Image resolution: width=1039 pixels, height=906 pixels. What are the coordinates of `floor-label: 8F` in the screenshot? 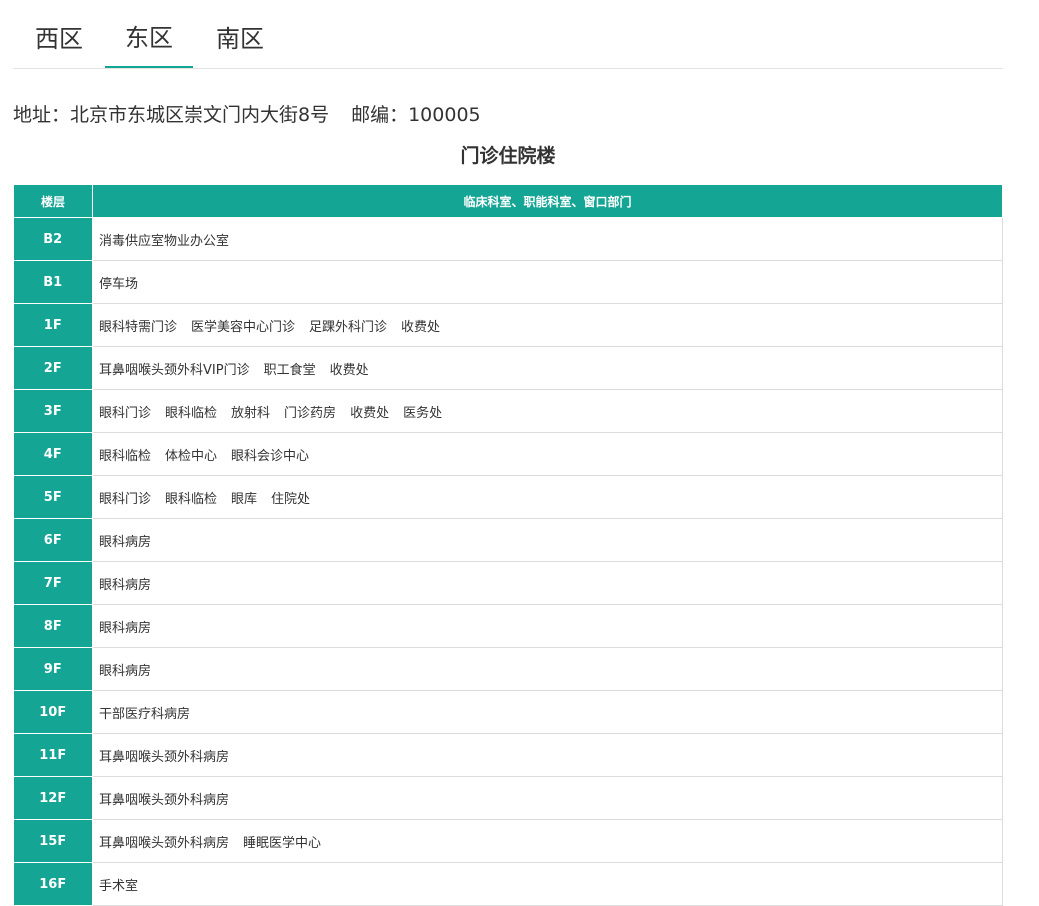 It's located at (53, 626).